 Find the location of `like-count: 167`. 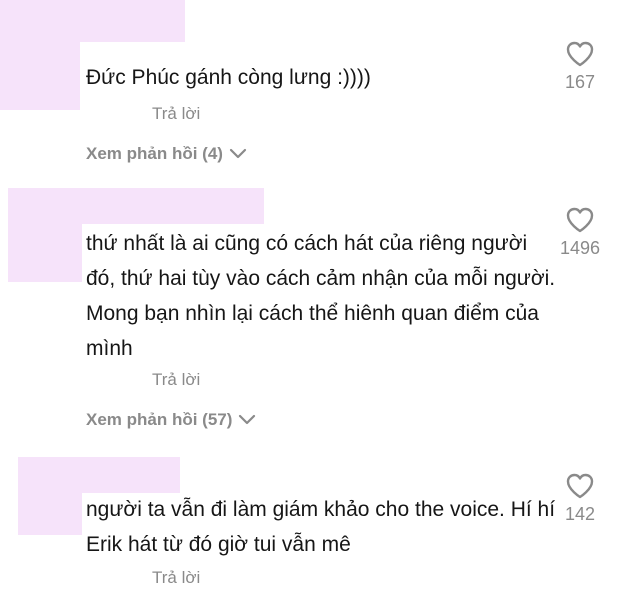

like-count: 167 is located at coordinates (580, 82).